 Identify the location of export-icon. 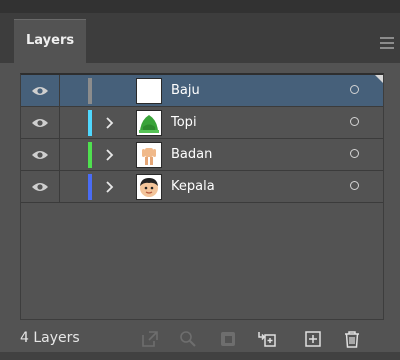
(150, 339).